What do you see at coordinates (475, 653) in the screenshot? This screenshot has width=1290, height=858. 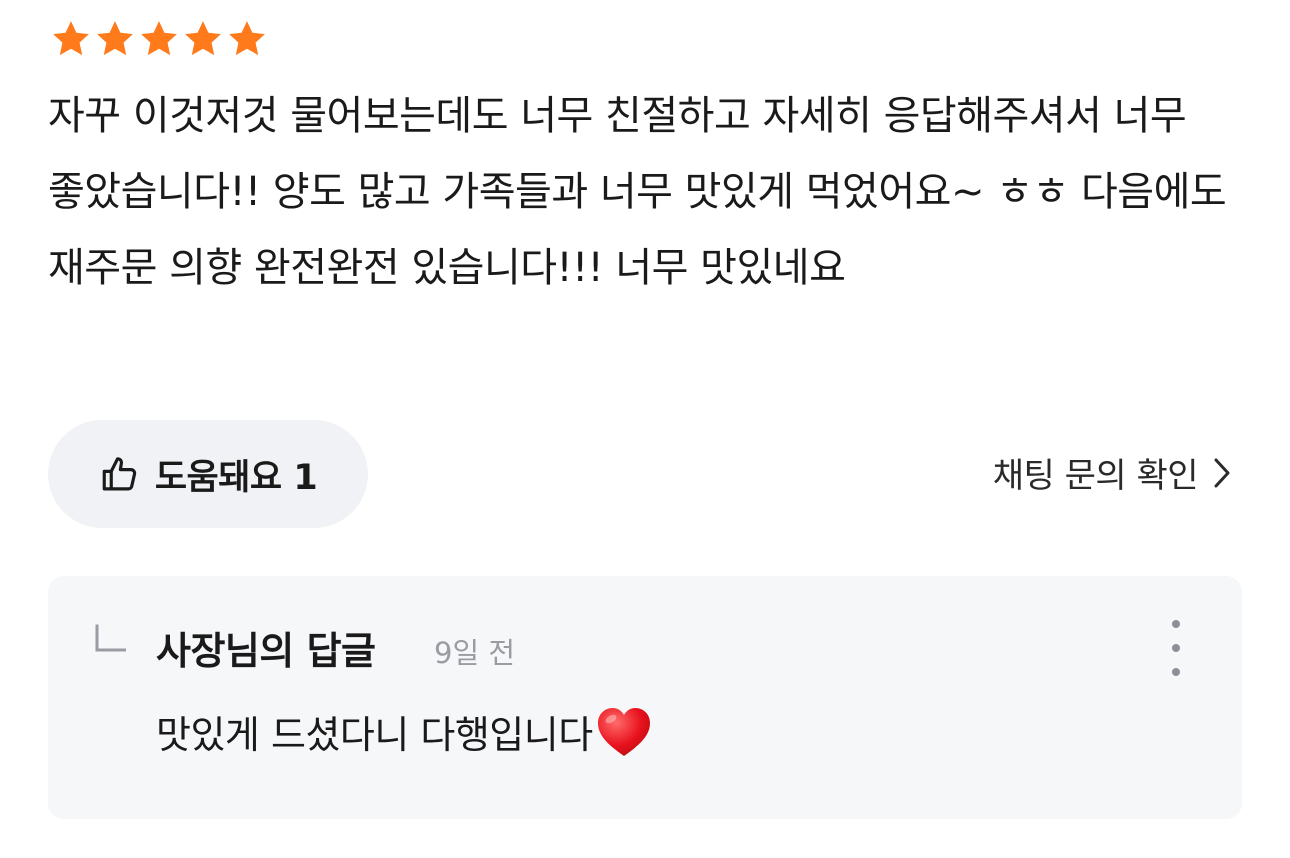 I see `reply-time: 9일 전` at bounding box center [475, 653].